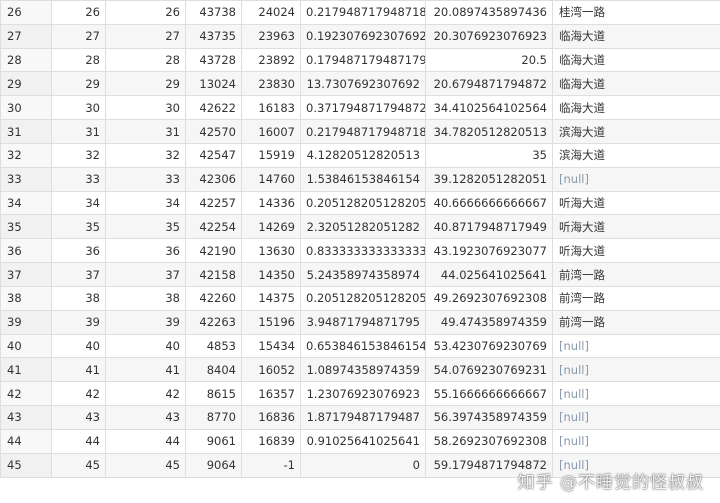 The width and height of the screenshot is (720, 503). What do you see at coordinates (78, 298) in the screenshot?
I see `table-cell-c2: 38` at bounding box center [78, 298].